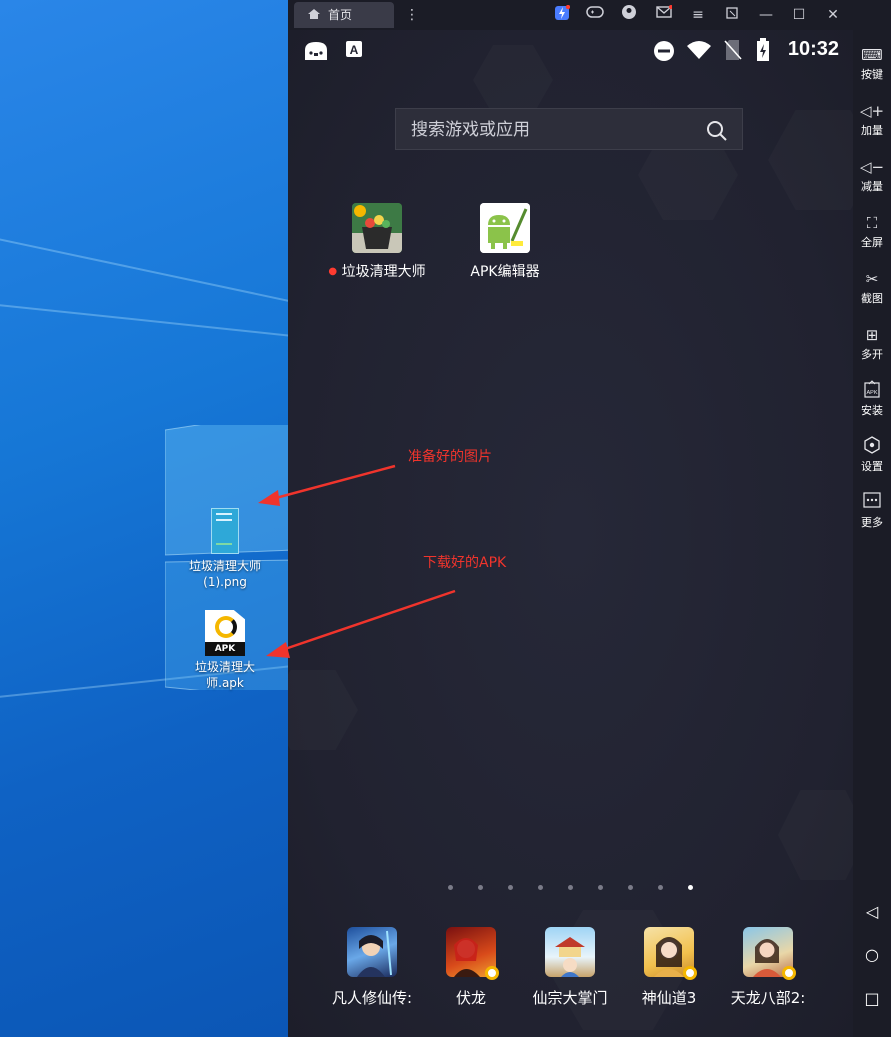 The height and width of the screenshot is (1037, 891). What do you see at coordinates (872, 447) in the screenshot?
I see `settings-icon` at bounding box center [872, 447].